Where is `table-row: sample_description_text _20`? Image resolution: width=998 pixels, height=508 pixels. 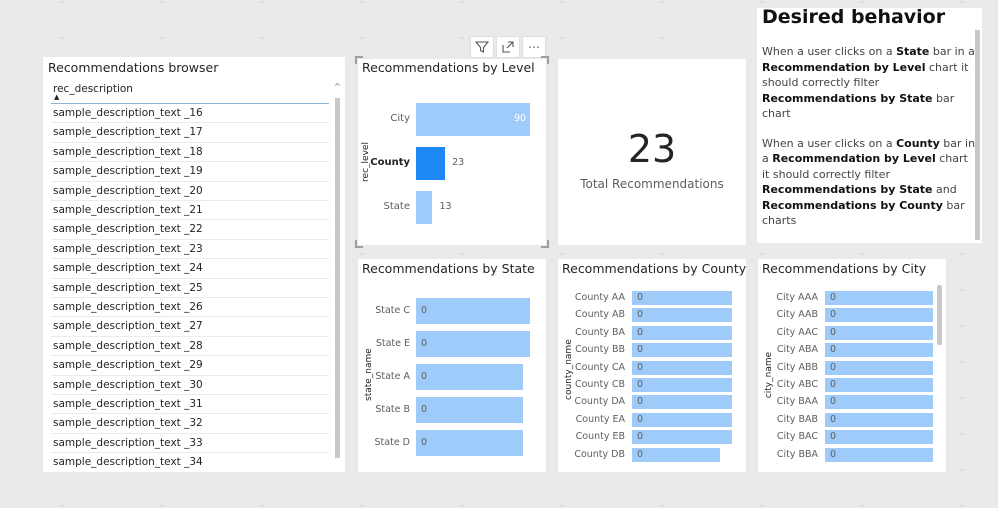
table-row: sample_description_text _20 is located at coordinates (190, 191).